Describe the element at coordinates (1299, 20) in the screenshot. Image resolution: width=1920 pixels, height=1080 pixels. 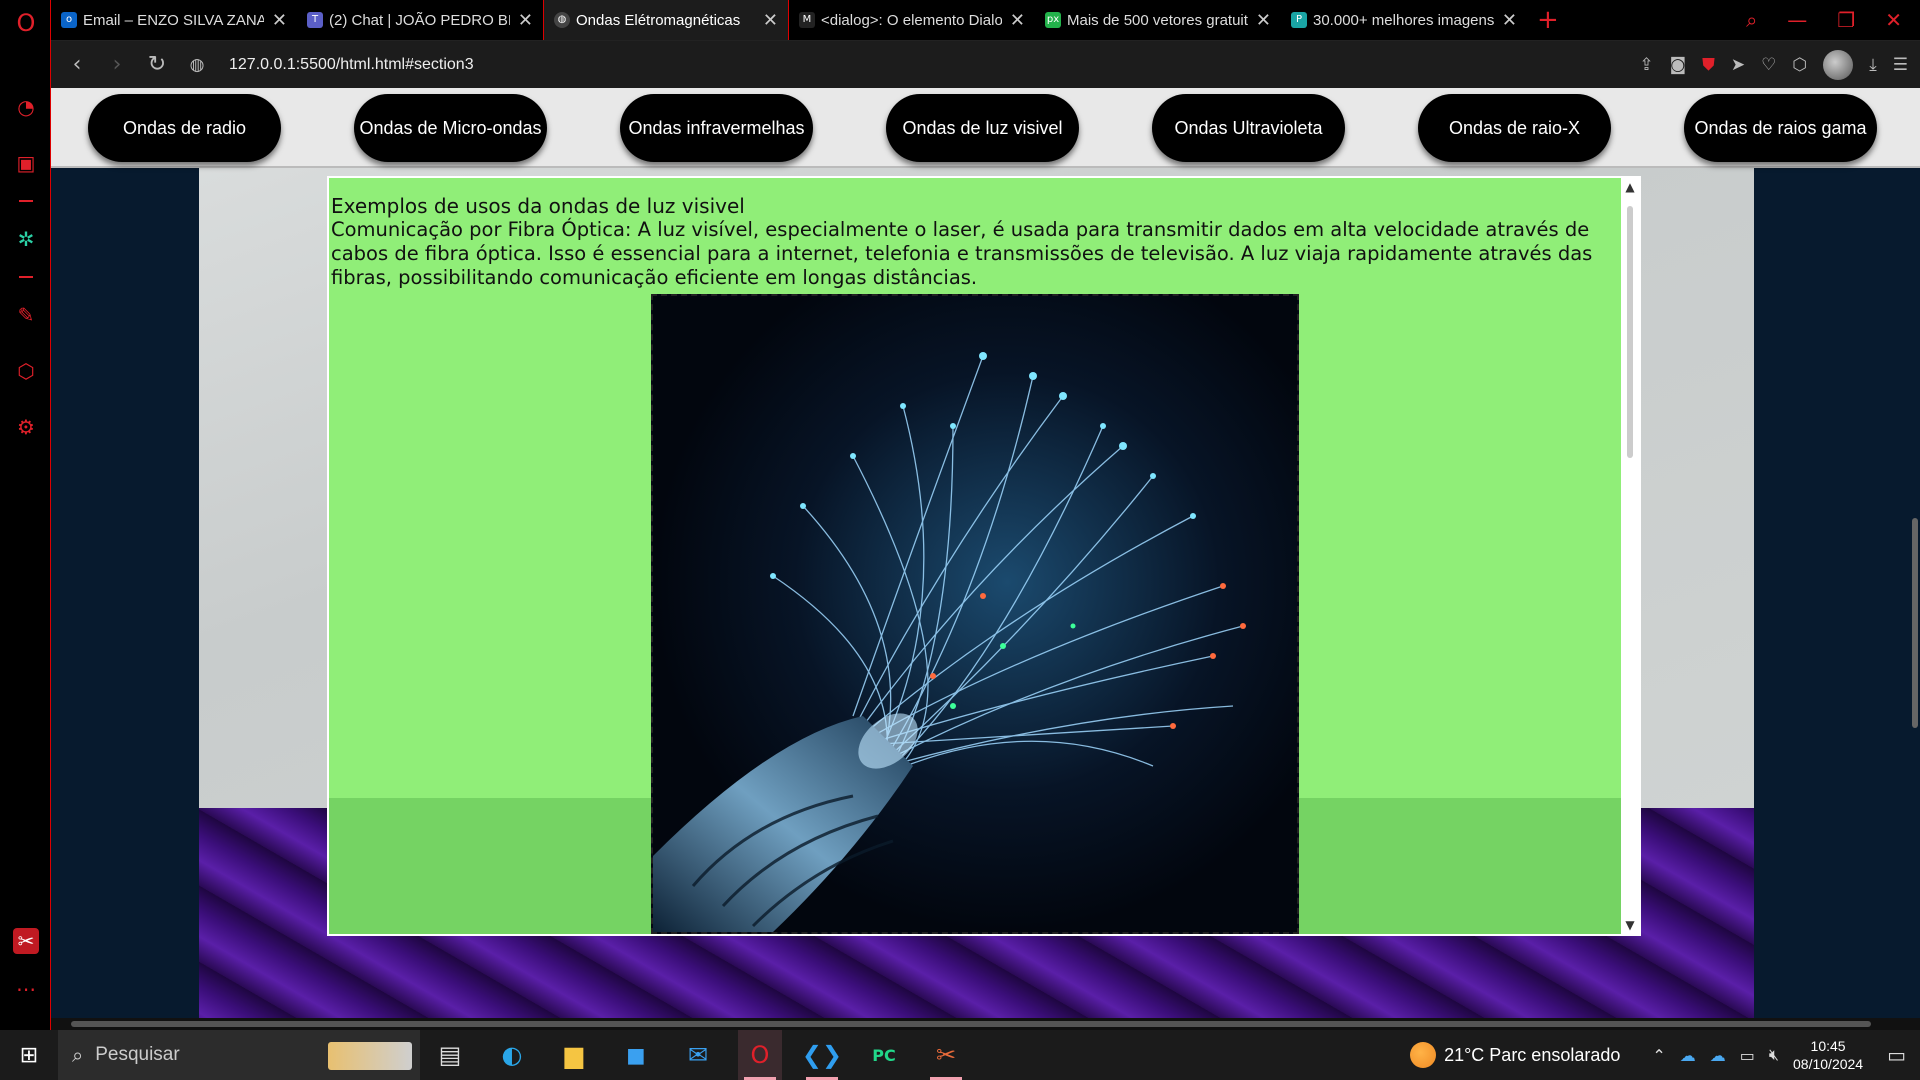
I see `photo-site-icon: P` at that location.